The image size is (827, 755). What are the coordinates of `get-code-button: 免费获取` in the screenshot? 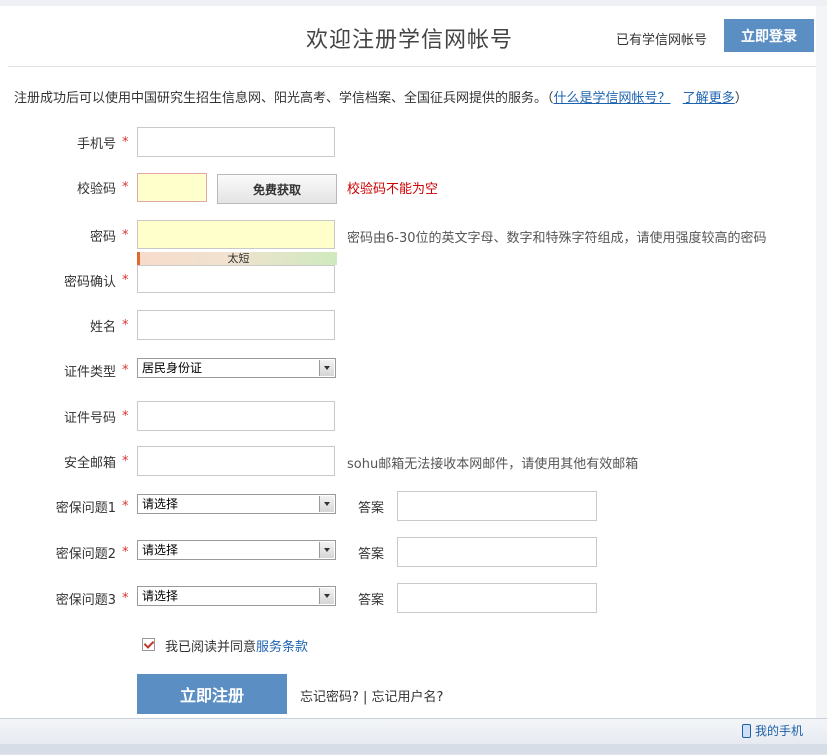 It's located at (277, 189).